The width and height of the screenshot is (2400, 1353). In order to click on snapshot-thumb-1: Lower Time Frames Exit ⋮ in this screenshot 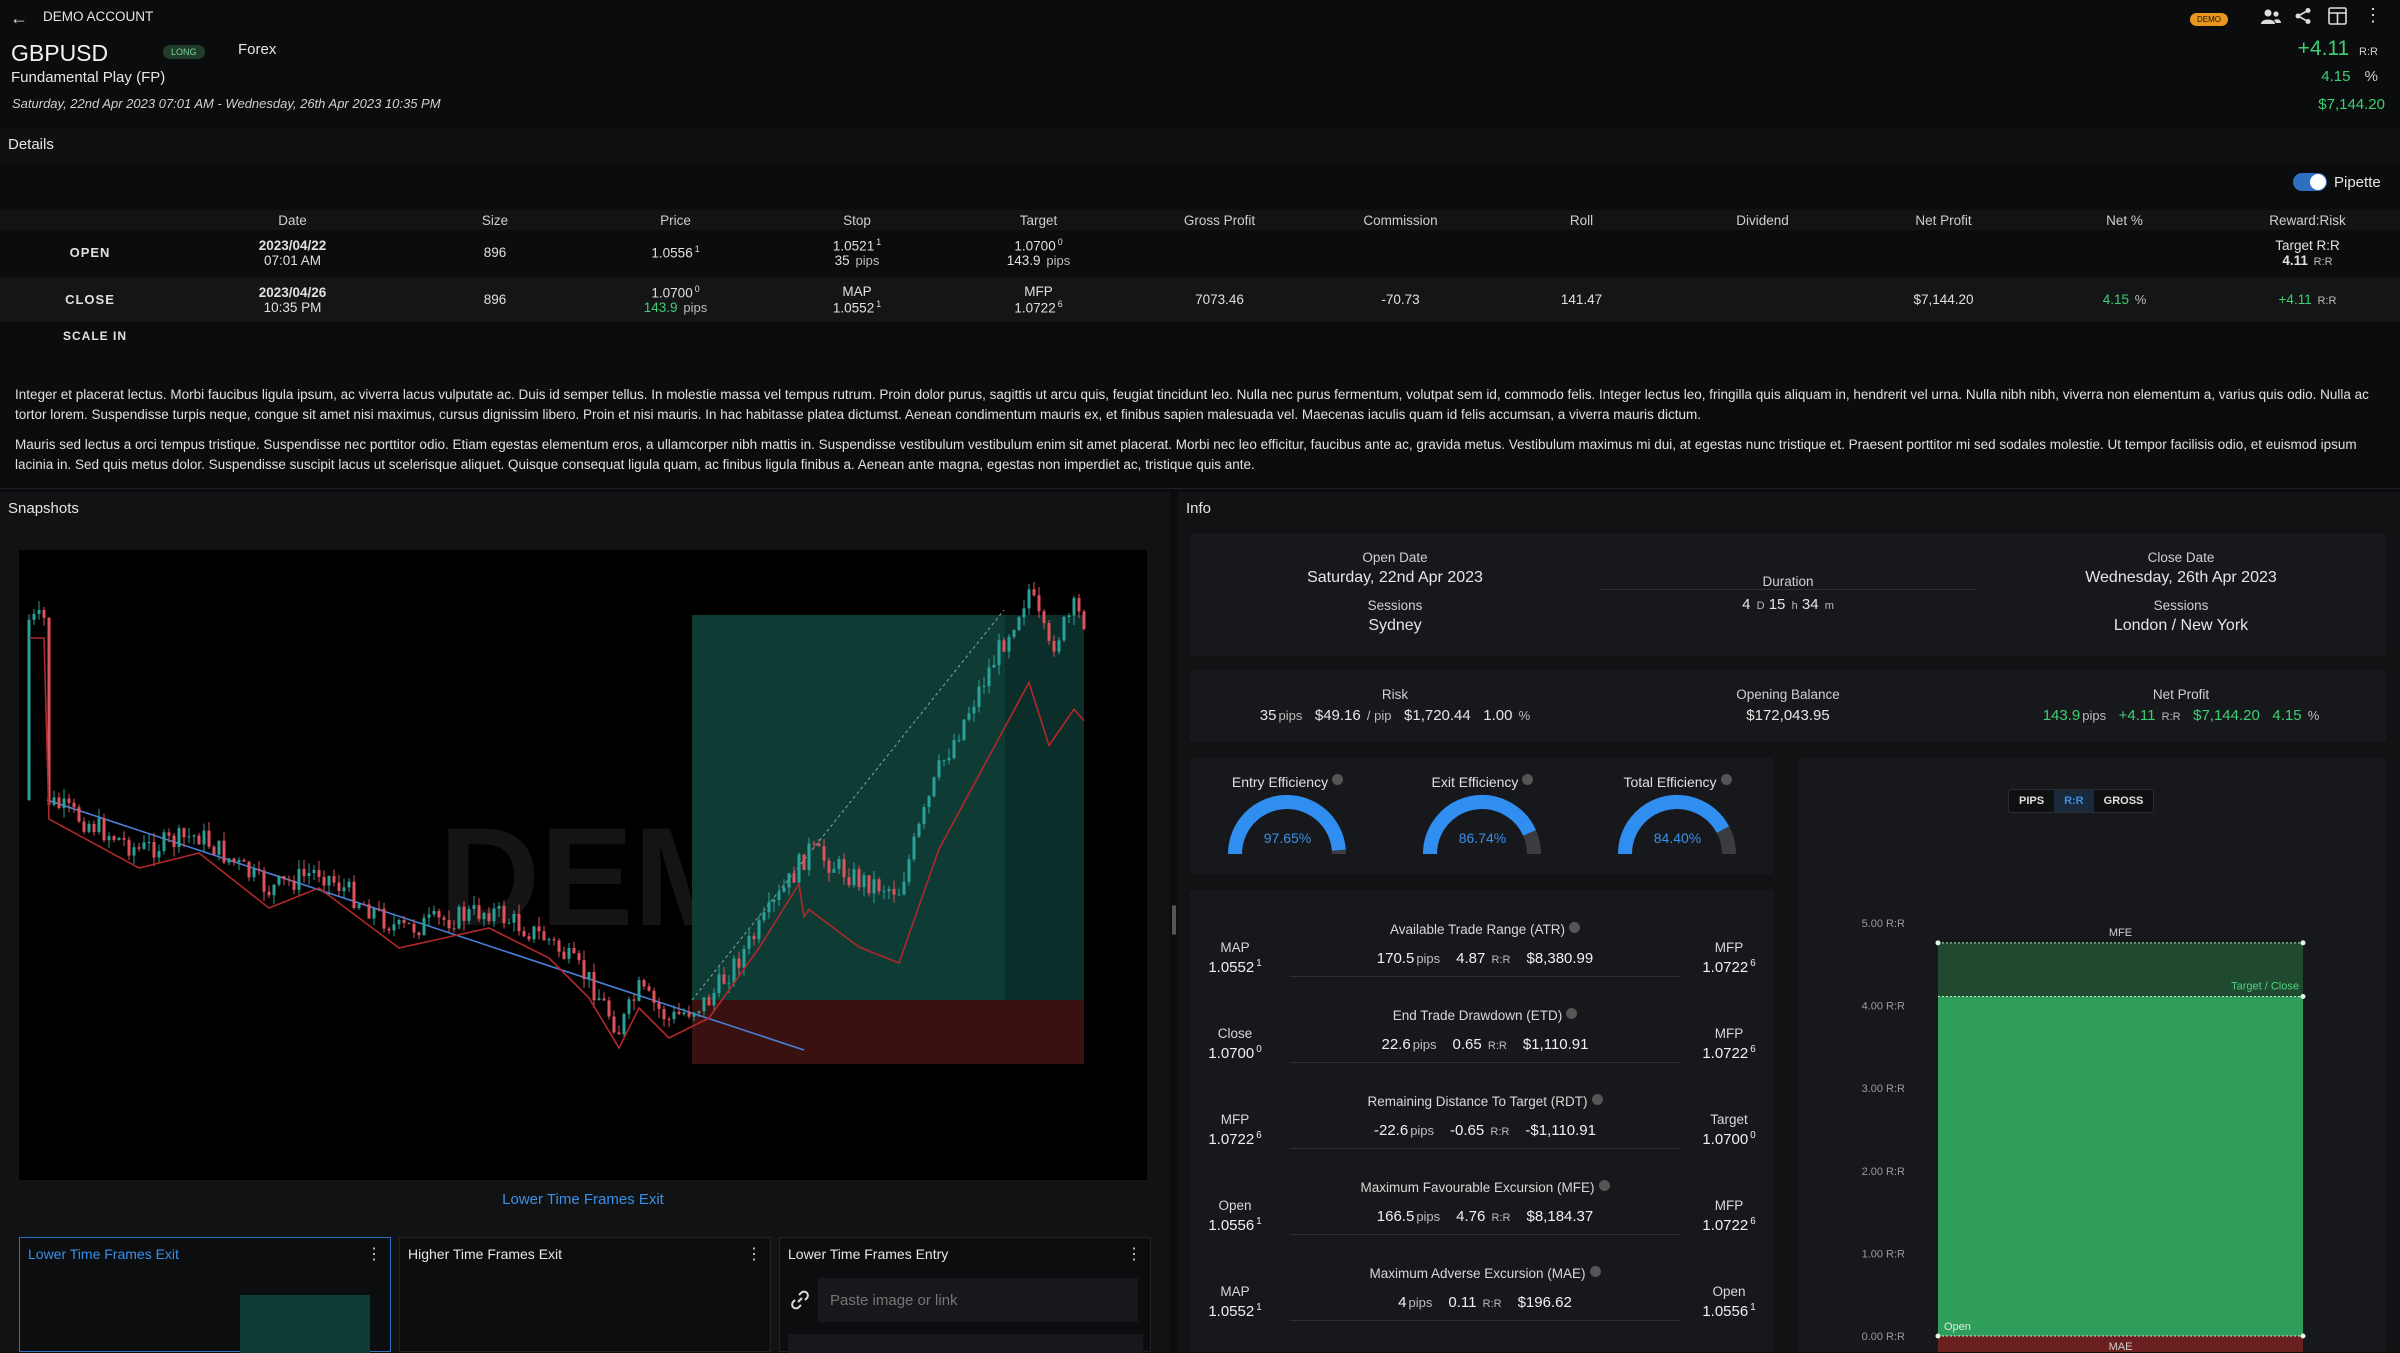, I will do `click(205, 1295)`.